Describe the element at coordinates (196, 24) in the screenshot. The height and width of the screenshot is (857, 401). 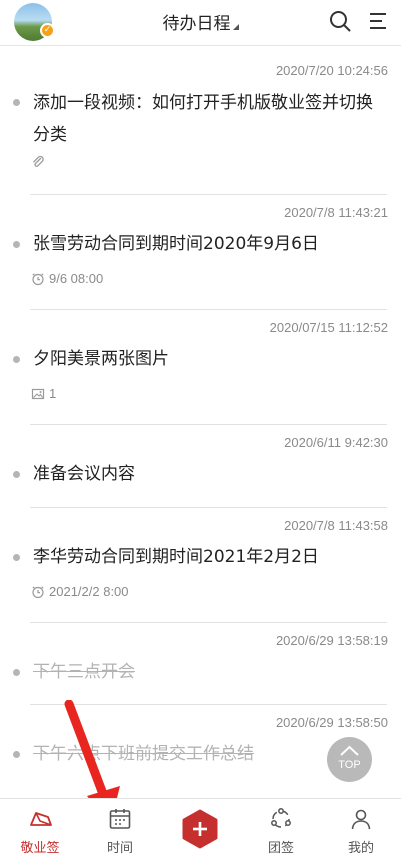
I see `page-title: 待办日程` at that location.